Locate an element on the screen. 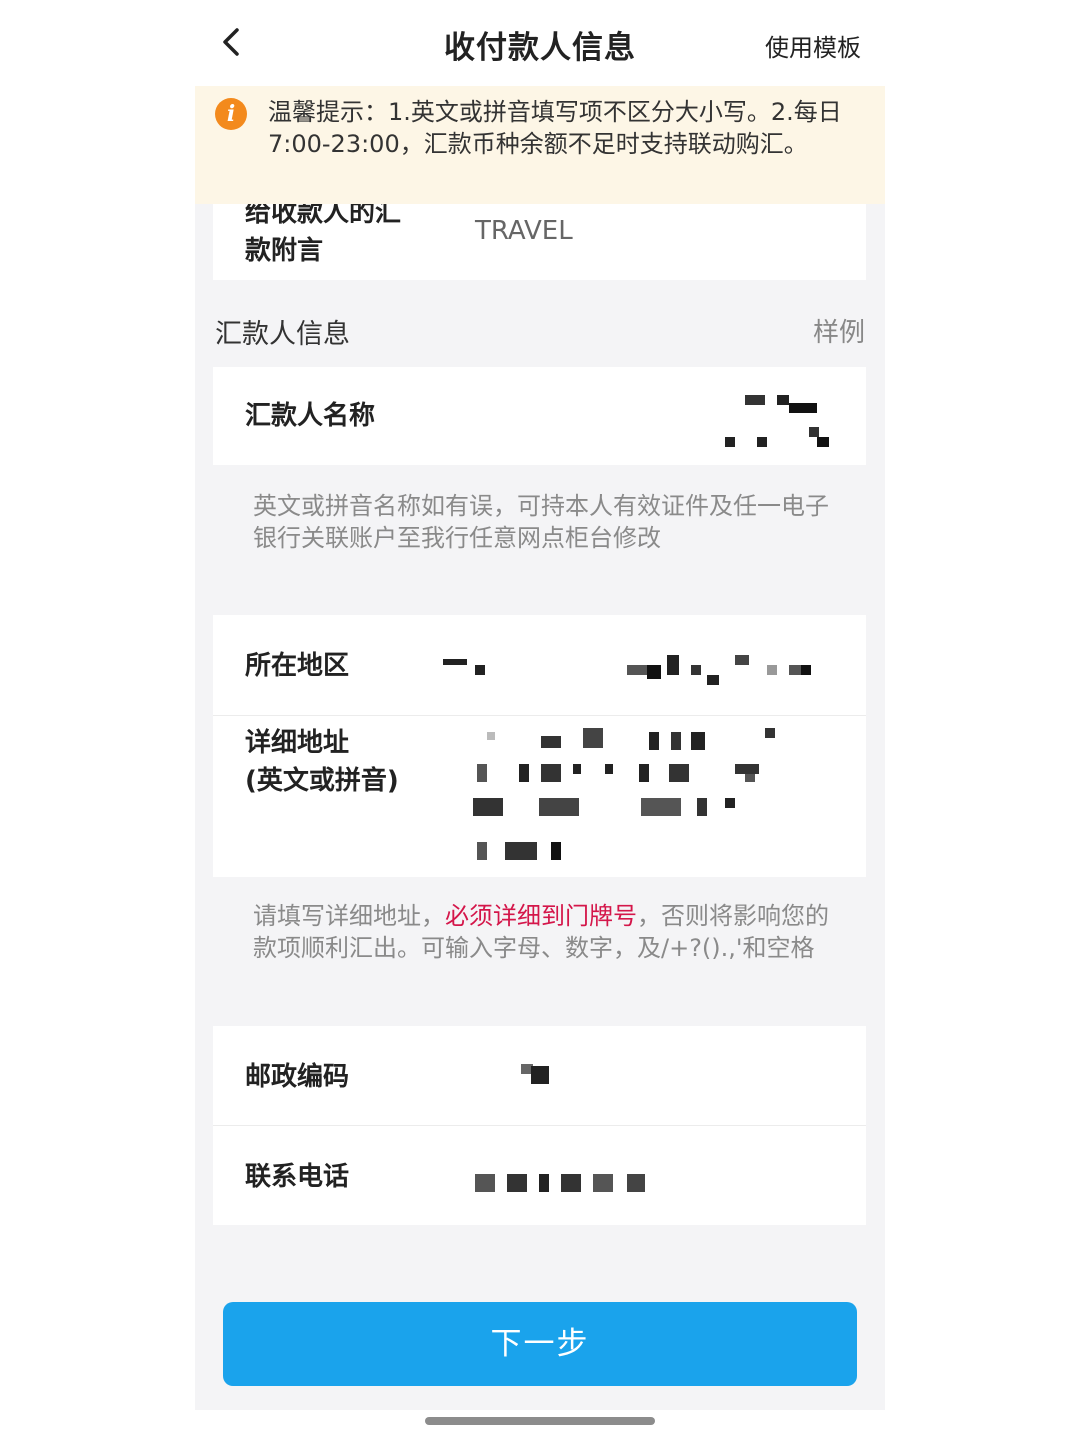  remitter-name-value is located at coordinates (783, 422).